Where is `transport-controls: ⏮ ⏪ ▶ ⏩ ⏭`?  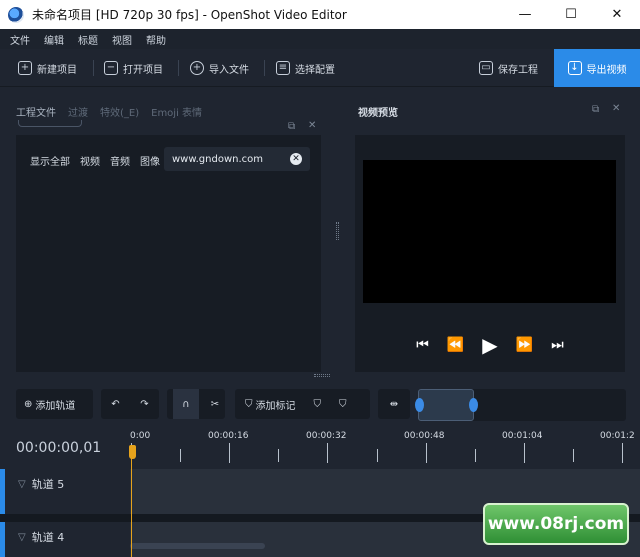
transport-controls: ⏮ ⏪ ▶ ⏩ ⏭ is located at coordinates (490, 345).